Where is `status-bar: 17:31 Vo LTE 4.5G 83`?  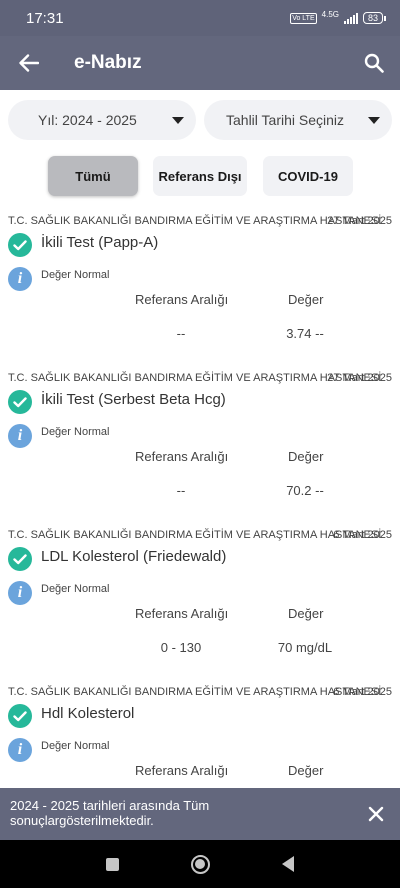 status-bar: 17:31 Vo LTE 4.5G 83 is located at coordinates (200, 18).